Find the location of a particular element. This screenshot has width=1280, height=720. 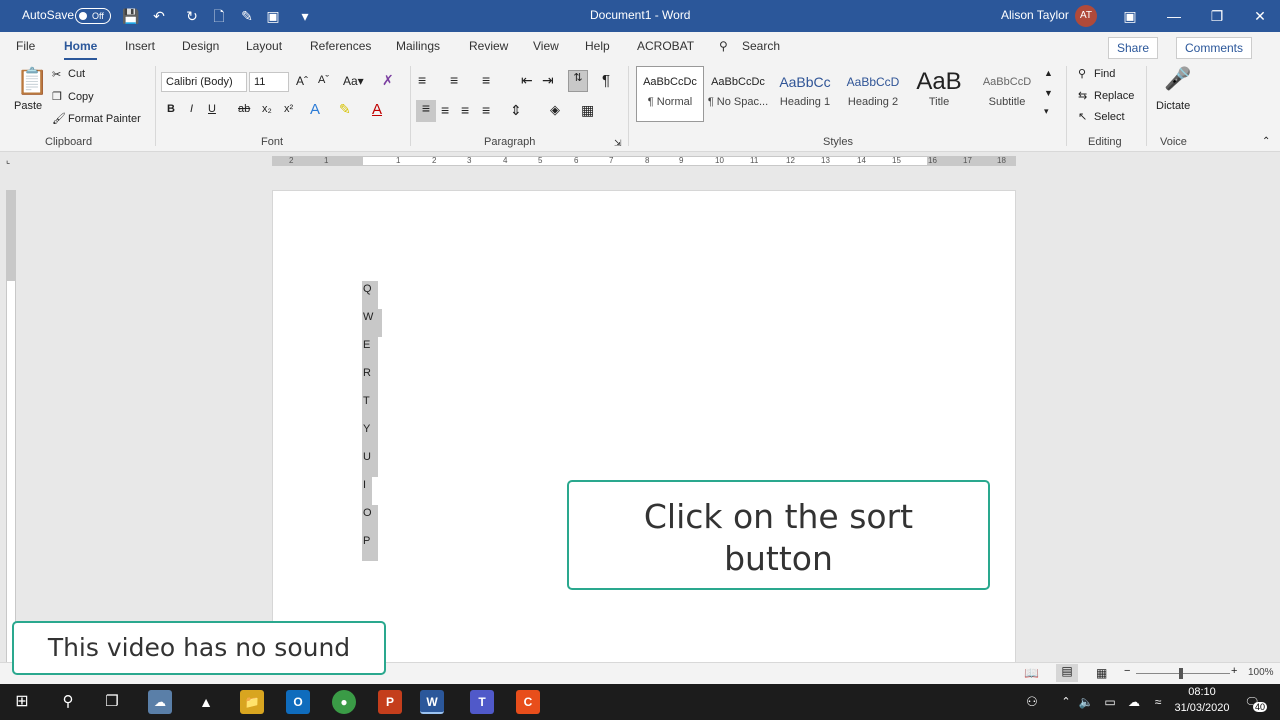

subscript-icon: x₂ is located at coordinates (267, 109).